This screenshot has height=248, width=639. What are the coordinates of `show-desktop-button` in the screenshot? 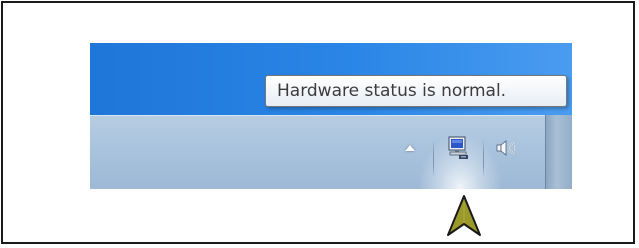 It's located at (558, 152).